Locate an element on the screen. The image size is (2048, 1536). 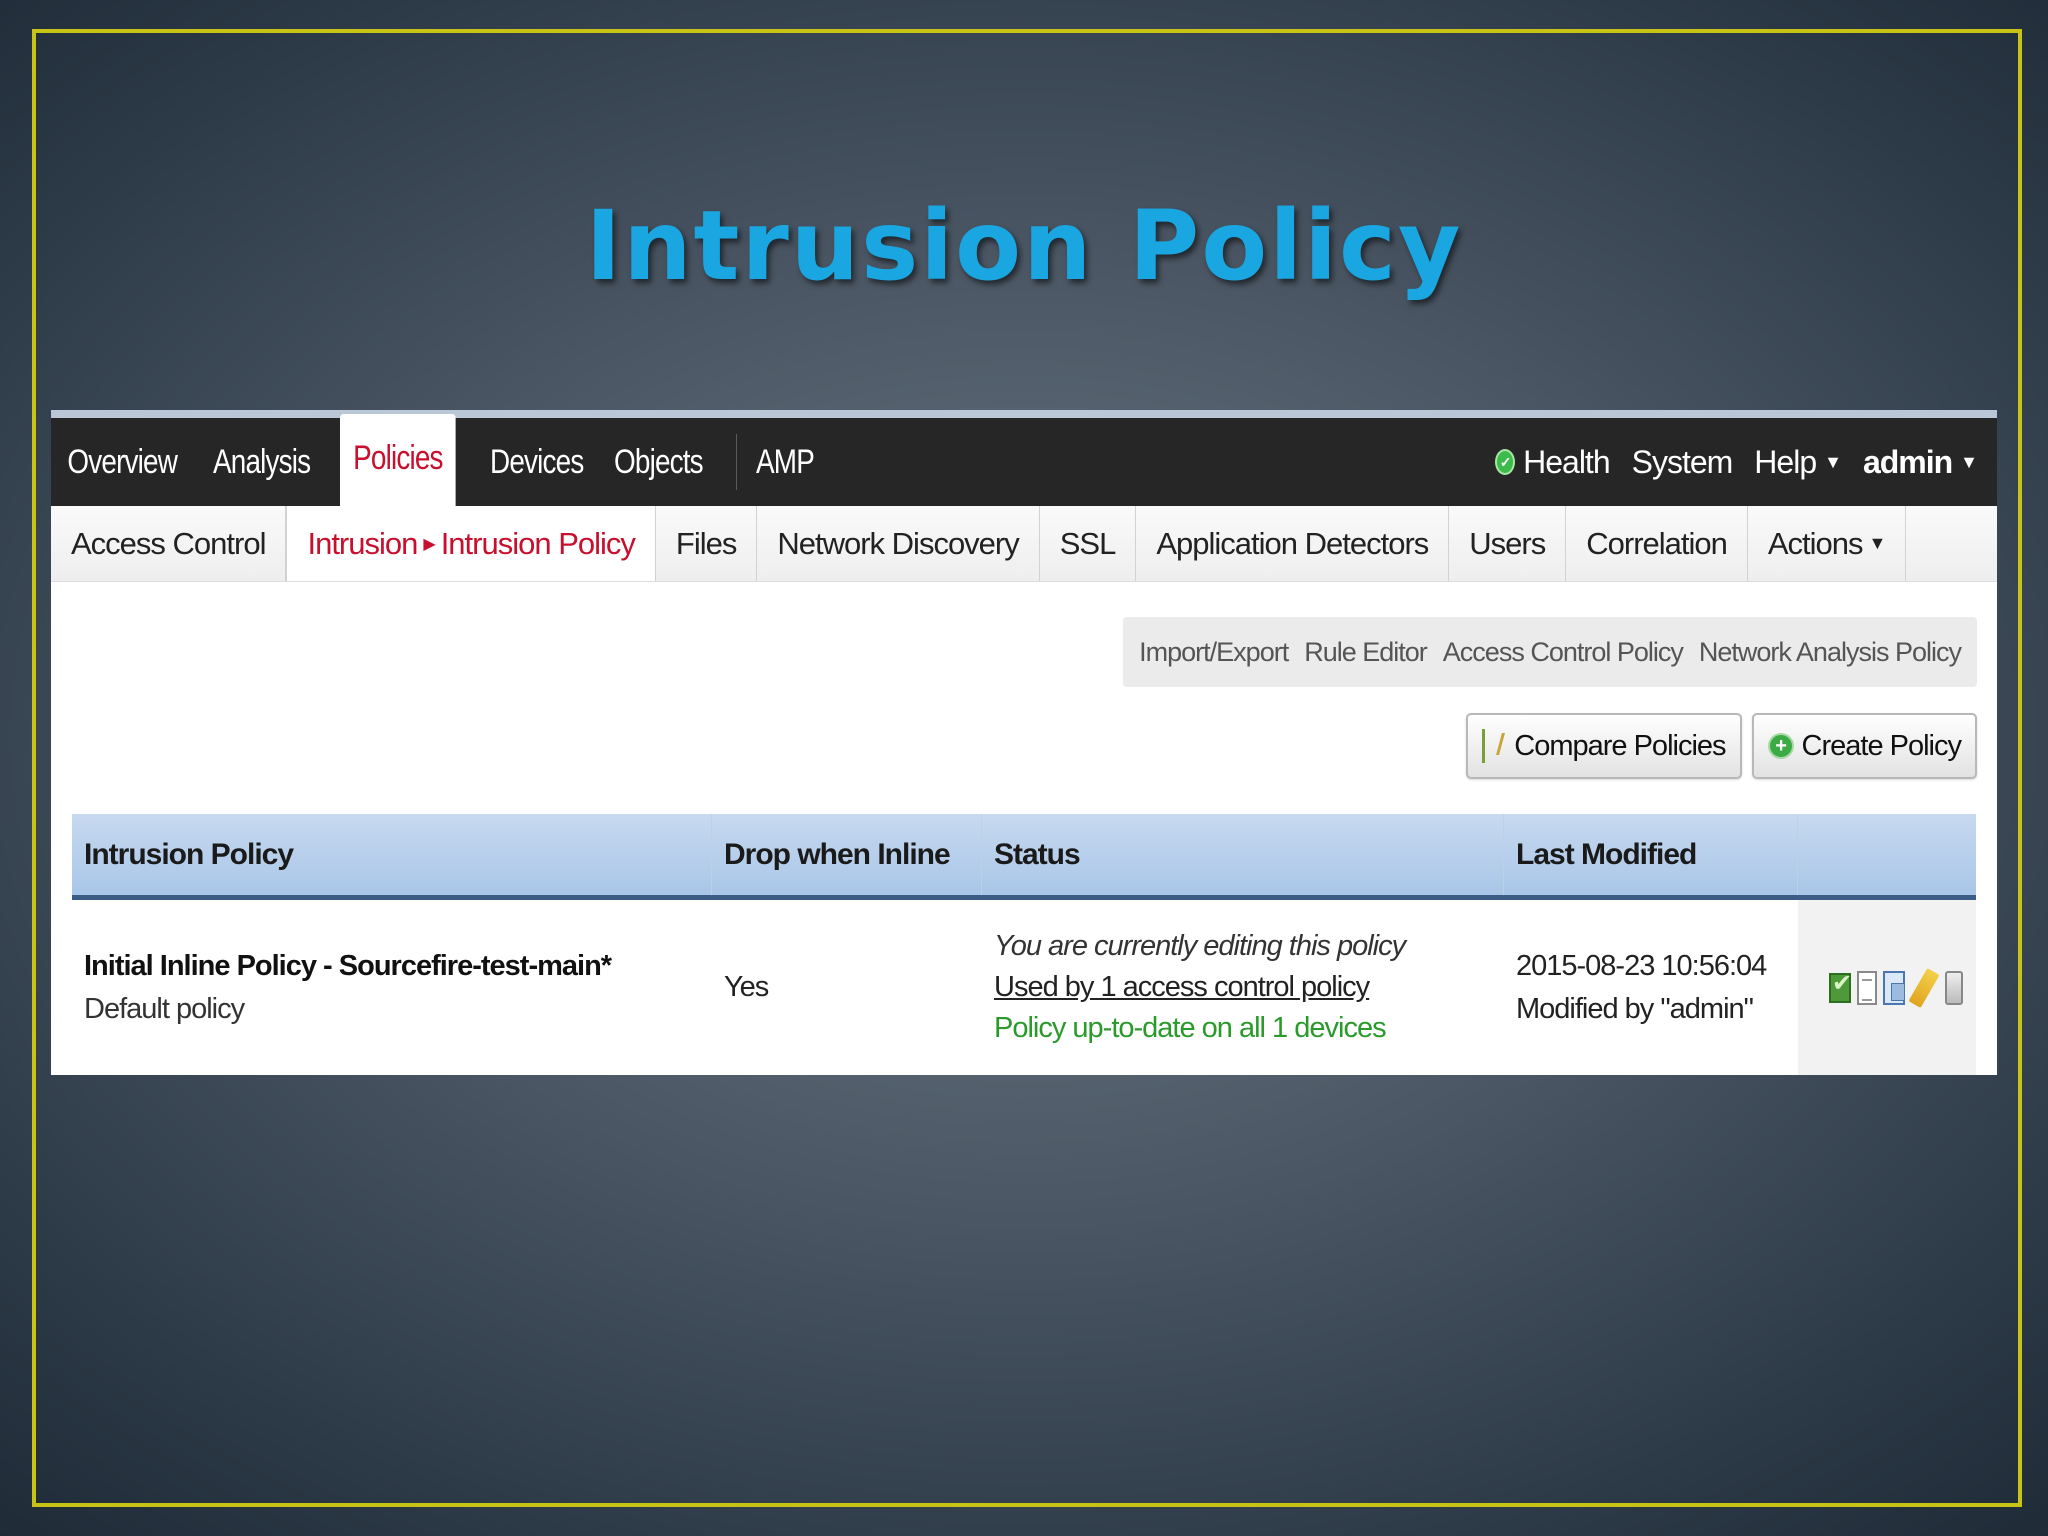
drop-when-inline-cell: Yes is located at coordinates (847, 987).